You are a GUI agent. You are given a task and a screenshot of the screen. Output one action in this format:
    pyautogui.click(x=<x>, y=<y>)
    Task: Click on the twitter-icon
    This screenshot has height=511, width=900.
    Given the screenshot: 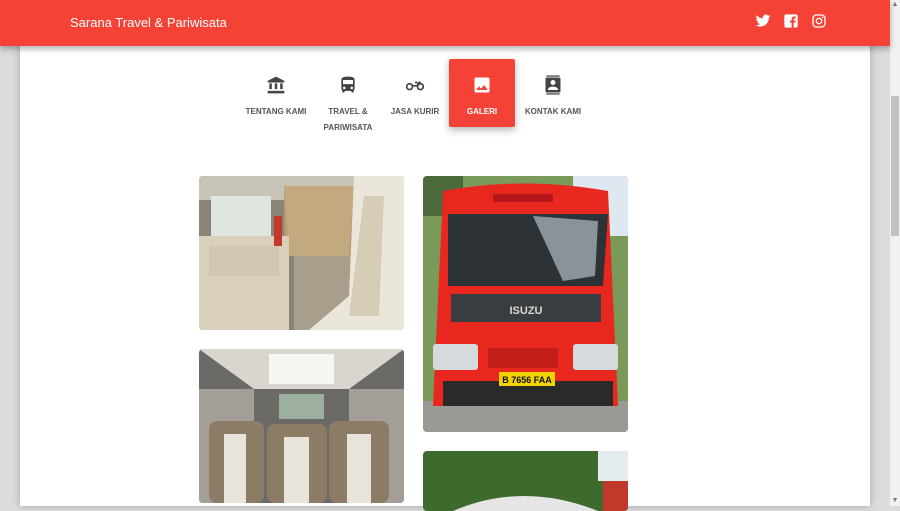 What is the action you would take?
    pyautogui.click(x=763, y=21)
    